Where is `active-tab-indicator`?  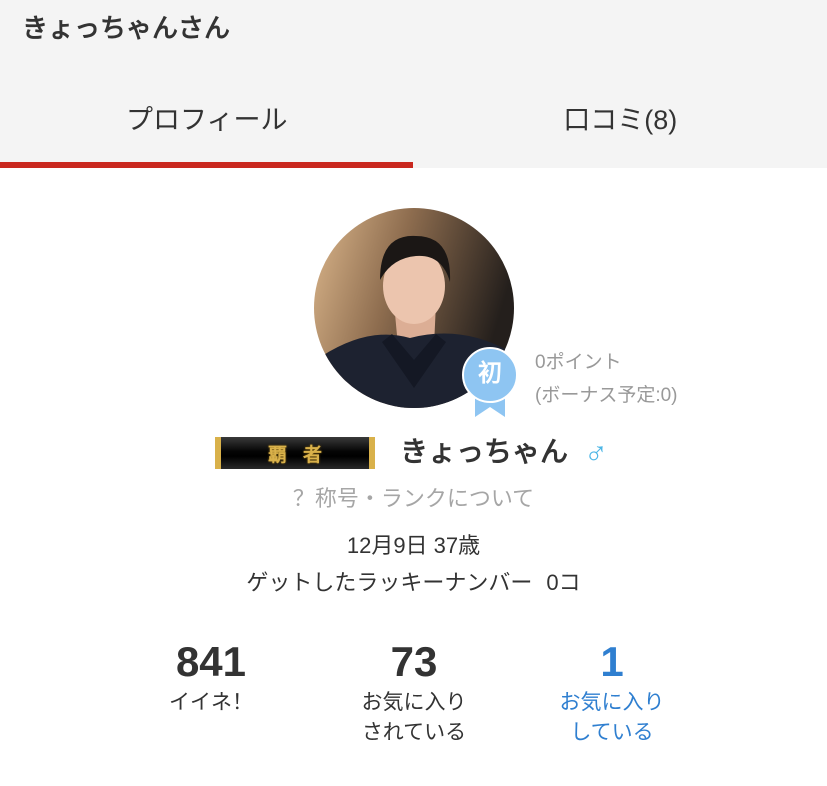 active-tab-indicator is located at coordinates (206, 165).